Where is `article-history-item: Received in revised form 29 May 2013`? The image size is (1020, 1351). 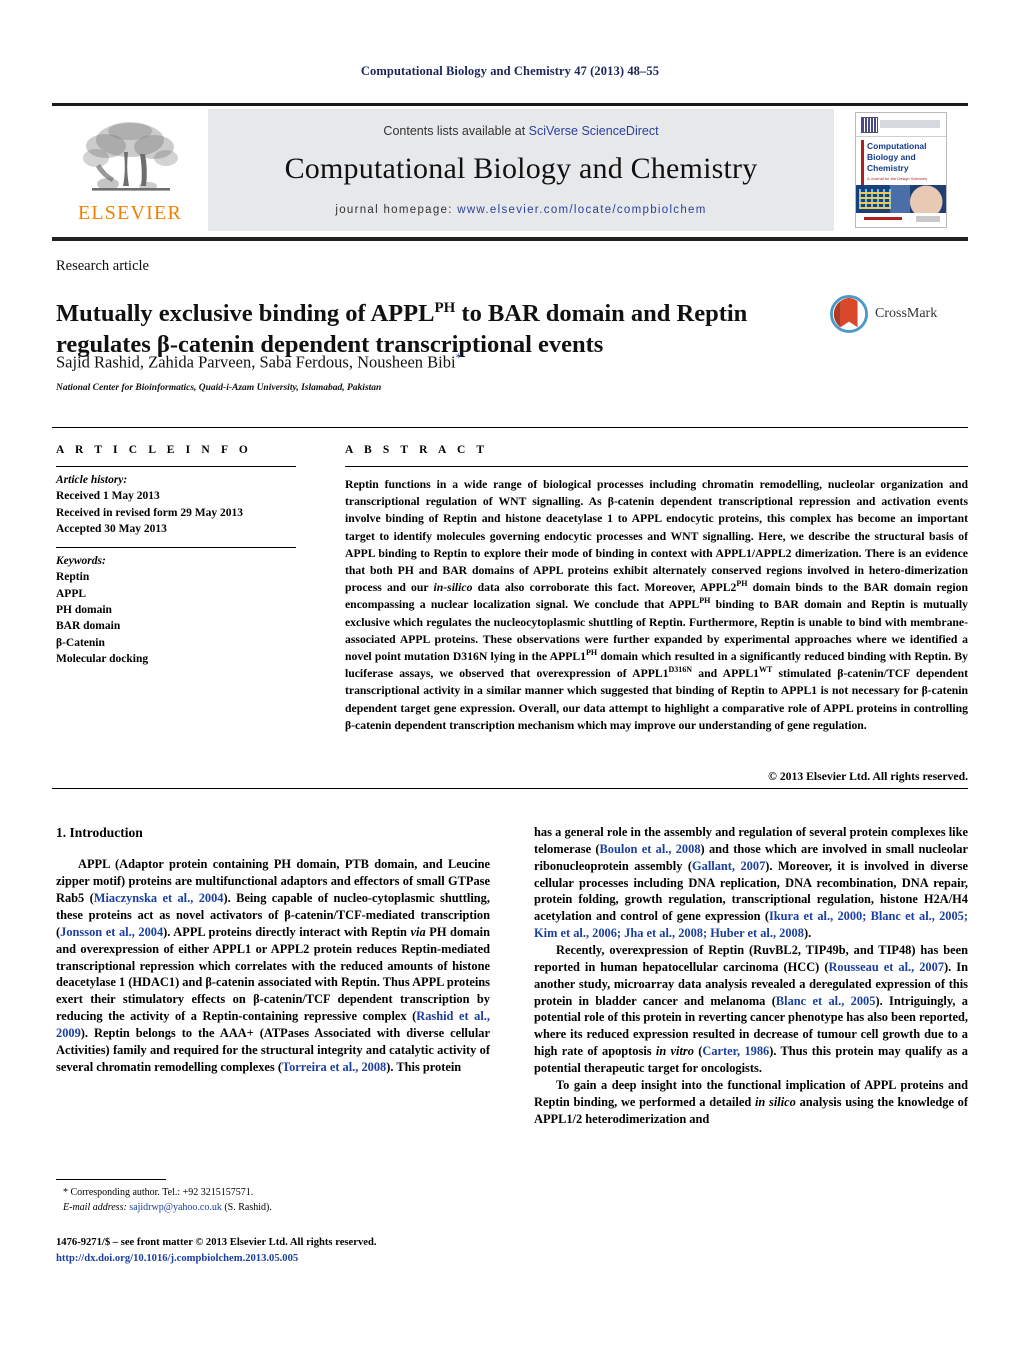
article-history-item: Received in revised form 29 May 2013 is located at coordinates (149, 512).